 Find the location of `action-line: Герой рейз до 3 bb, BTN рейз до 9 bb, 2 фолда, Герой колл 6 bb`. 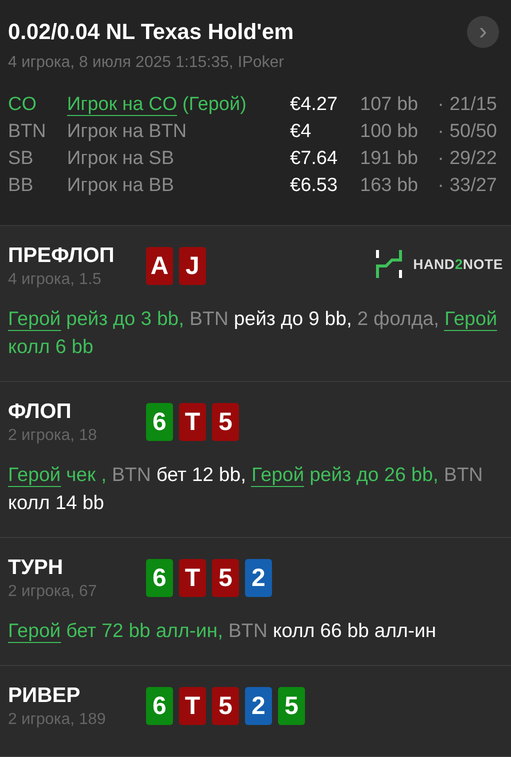

action-line: Герой рейз до 3 bb, BTN рейз до 9 bb, 2 фолда, Герой колл 6 bb is located at coordinates (253, 333).